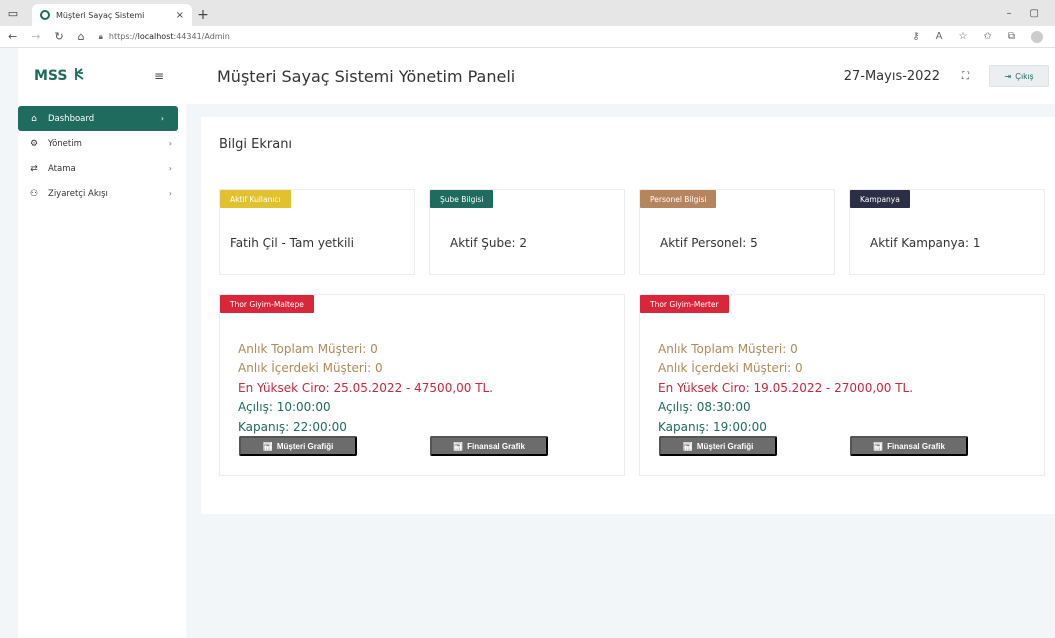 The height and width of the screenshot is (638, 1055). Describe the element at coordinates (1008, 76) in the screenshot. I see `logout-icon: ⇥` at that location.